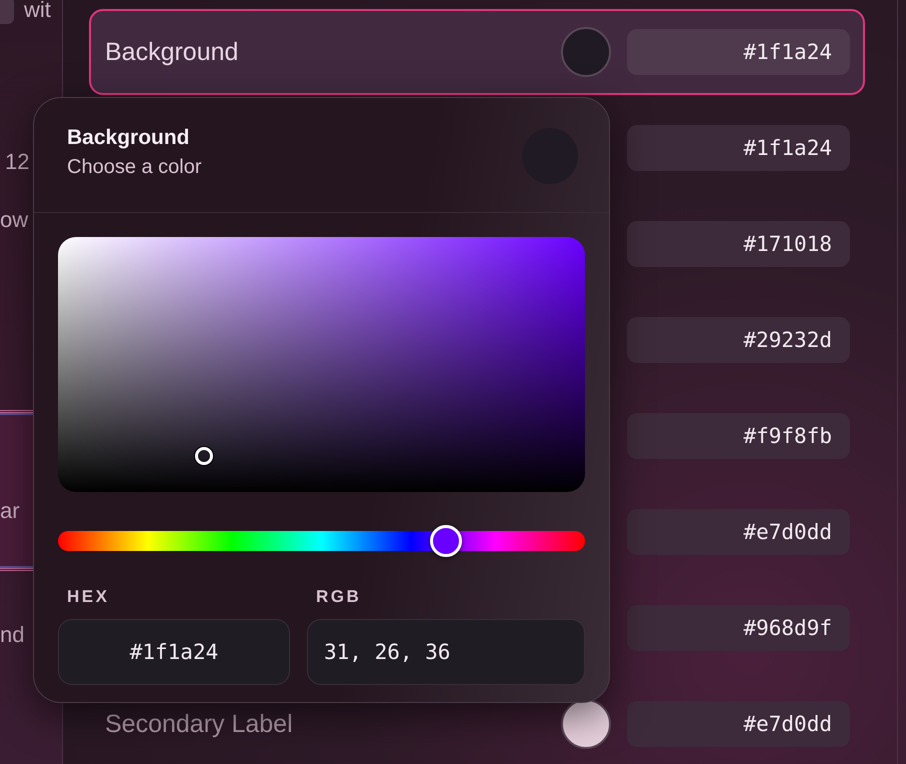 The width and height of the screenshot is (906, 764). I want to click on field-label: HEX, so click(88, 597).